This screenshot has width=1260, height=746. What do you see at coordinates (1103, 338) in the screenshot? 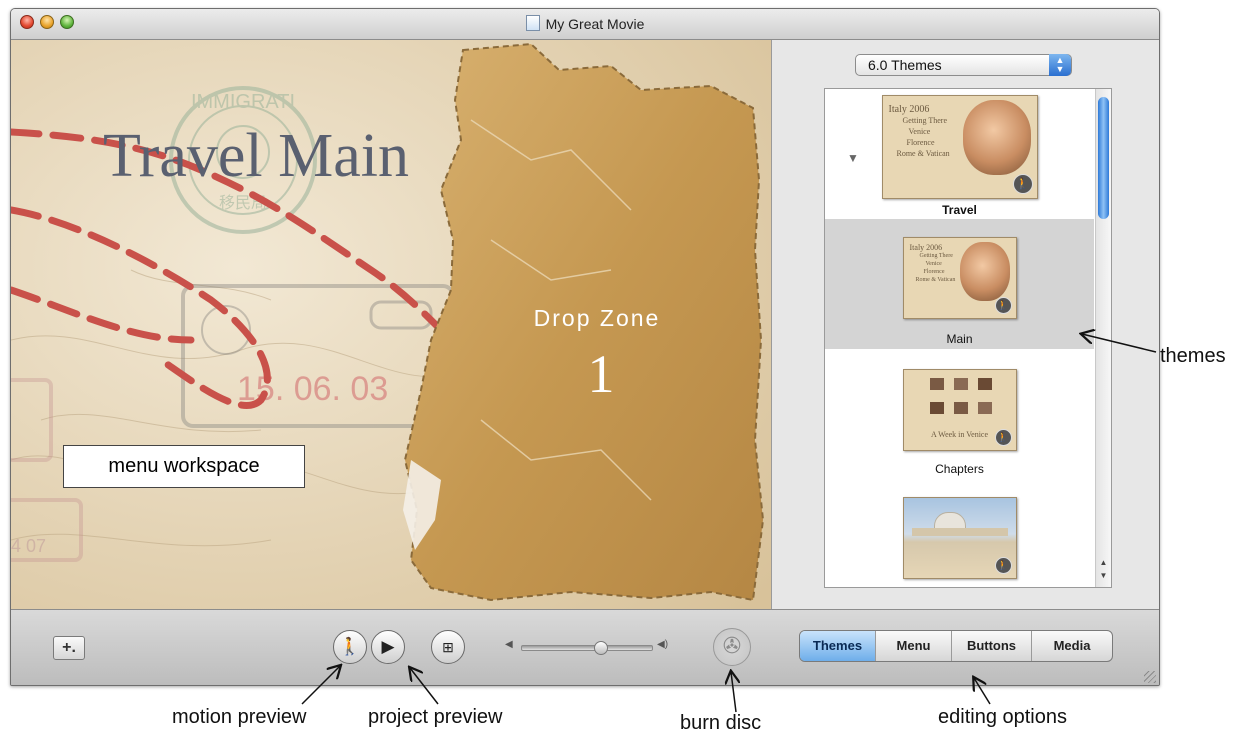
I see `theme-list-scrollbar: ▲ ▼` at bounding box center [1103, 338].